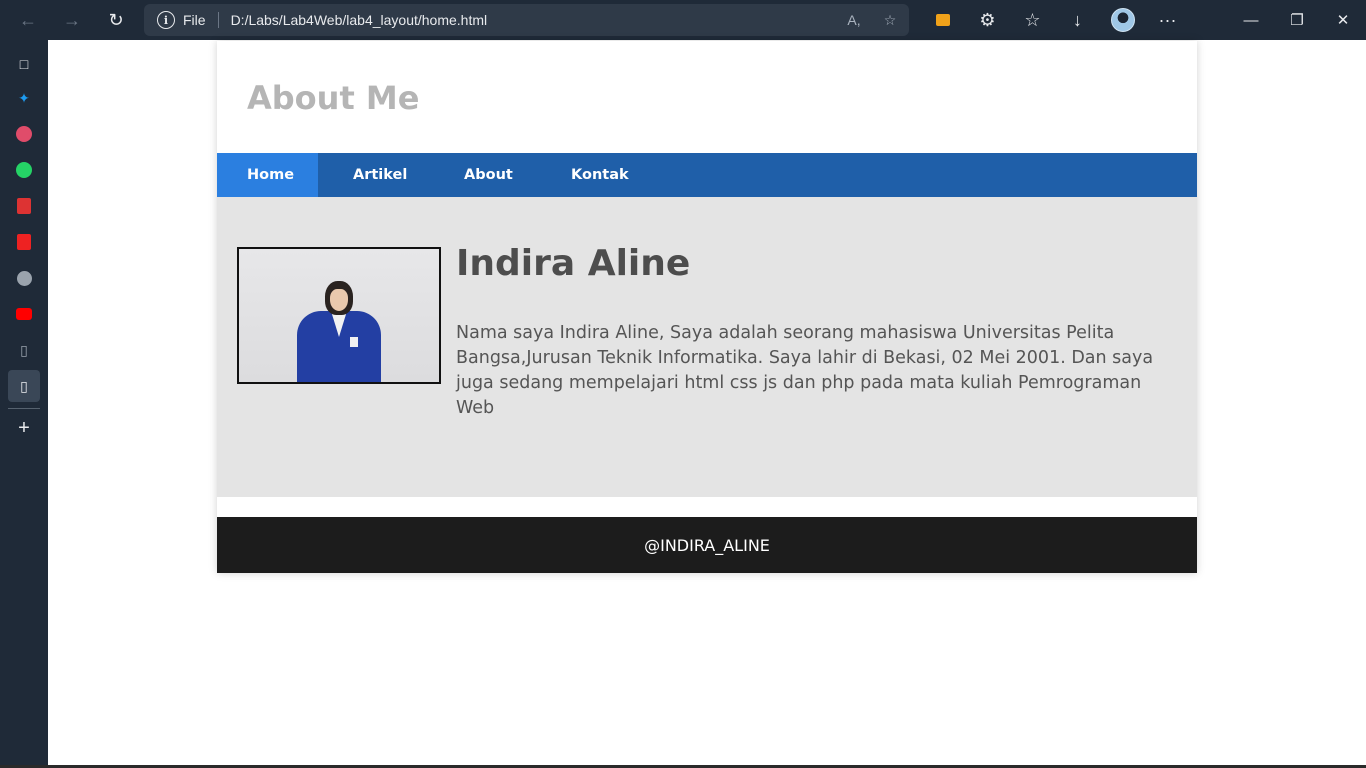 This screenshot has height=768, width=1366. Describe the element at coordinates (24, 278) in the screenshot. I see `github-icon` at that location.